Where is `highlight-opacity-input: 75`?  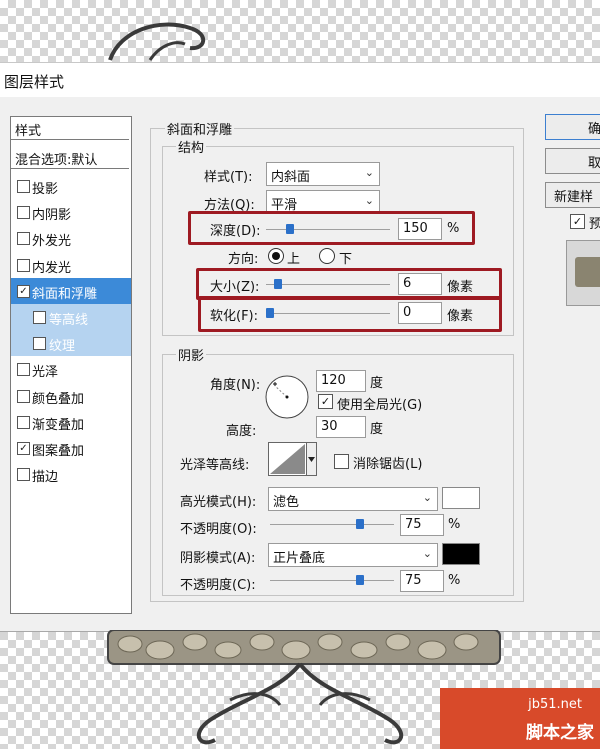 highlight-opacity-input: 75 is located at coordinates (422, 525).